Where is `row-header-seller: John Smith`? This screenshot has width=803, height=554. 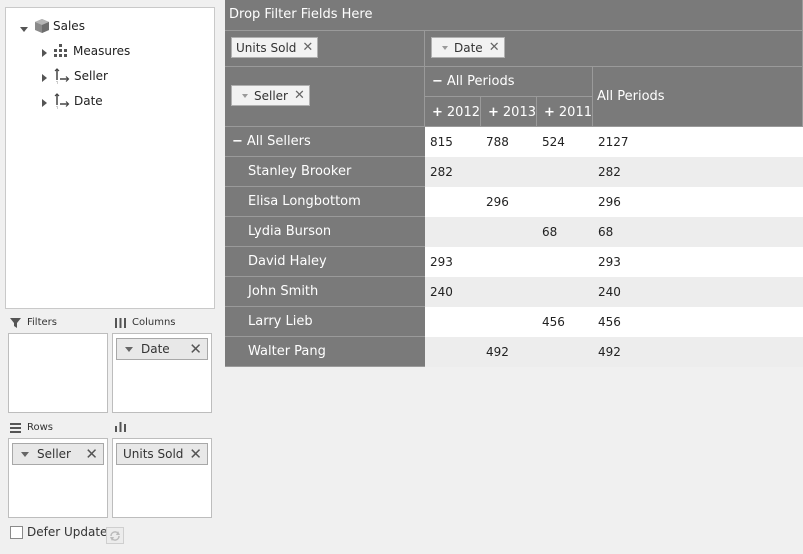
row-header-seller: John Smith is located at coordinates (325, 292).